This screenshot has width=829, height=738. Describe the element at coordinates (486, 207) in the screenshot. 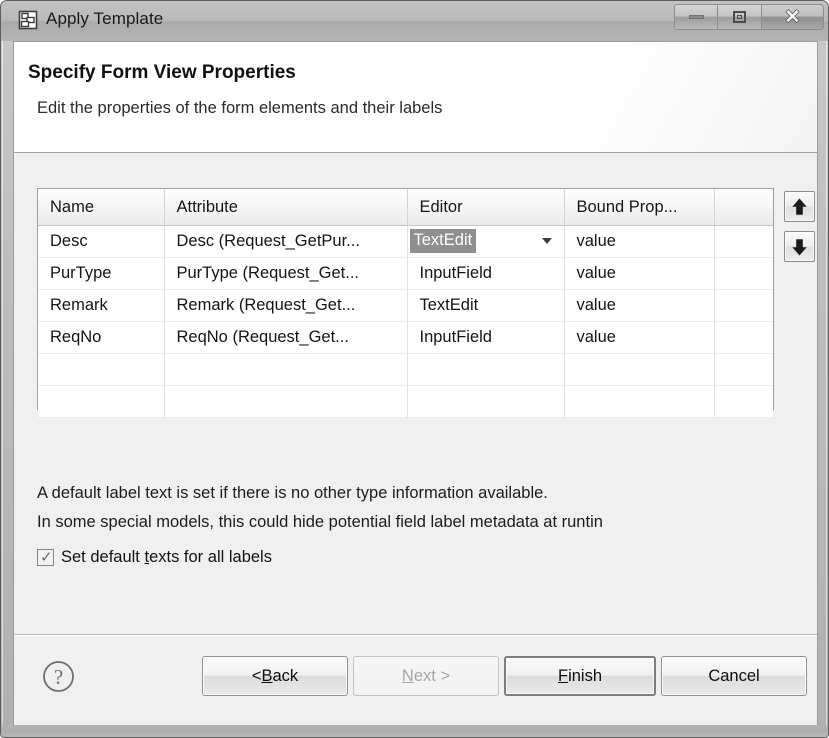

I see `column-header-editor: Editor` at that location.